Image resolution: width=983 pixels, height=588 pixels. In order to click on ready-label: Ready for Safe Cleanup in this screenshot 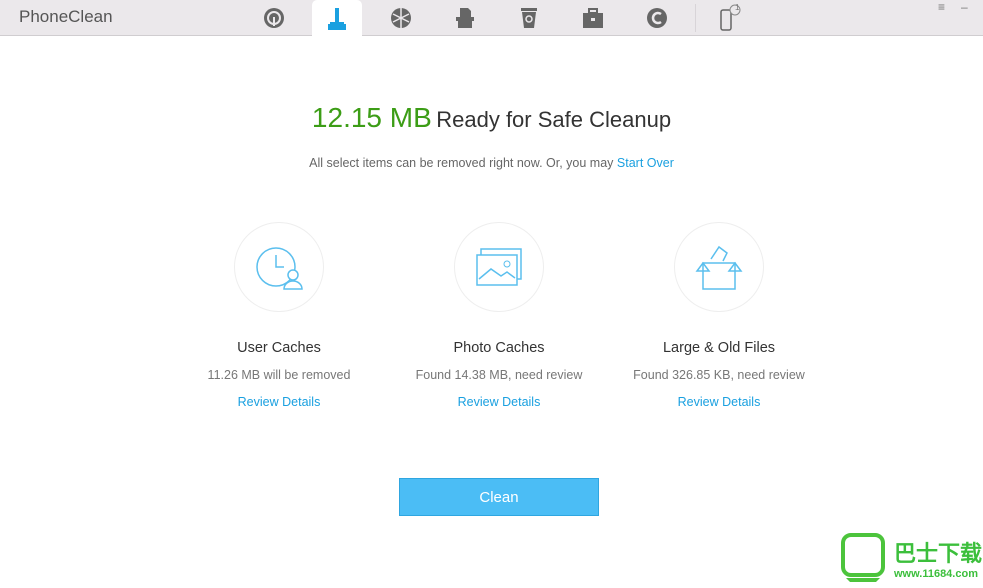, I will do `click(554, 119)`.